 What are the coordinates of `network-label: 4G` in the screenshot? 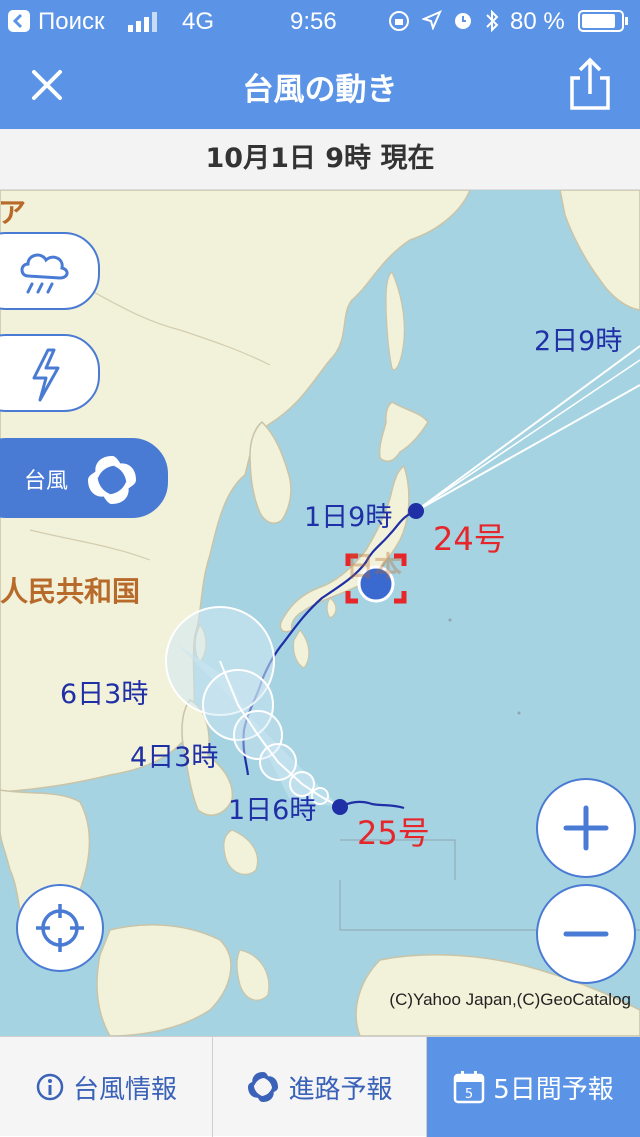 It's located at (198, 21).